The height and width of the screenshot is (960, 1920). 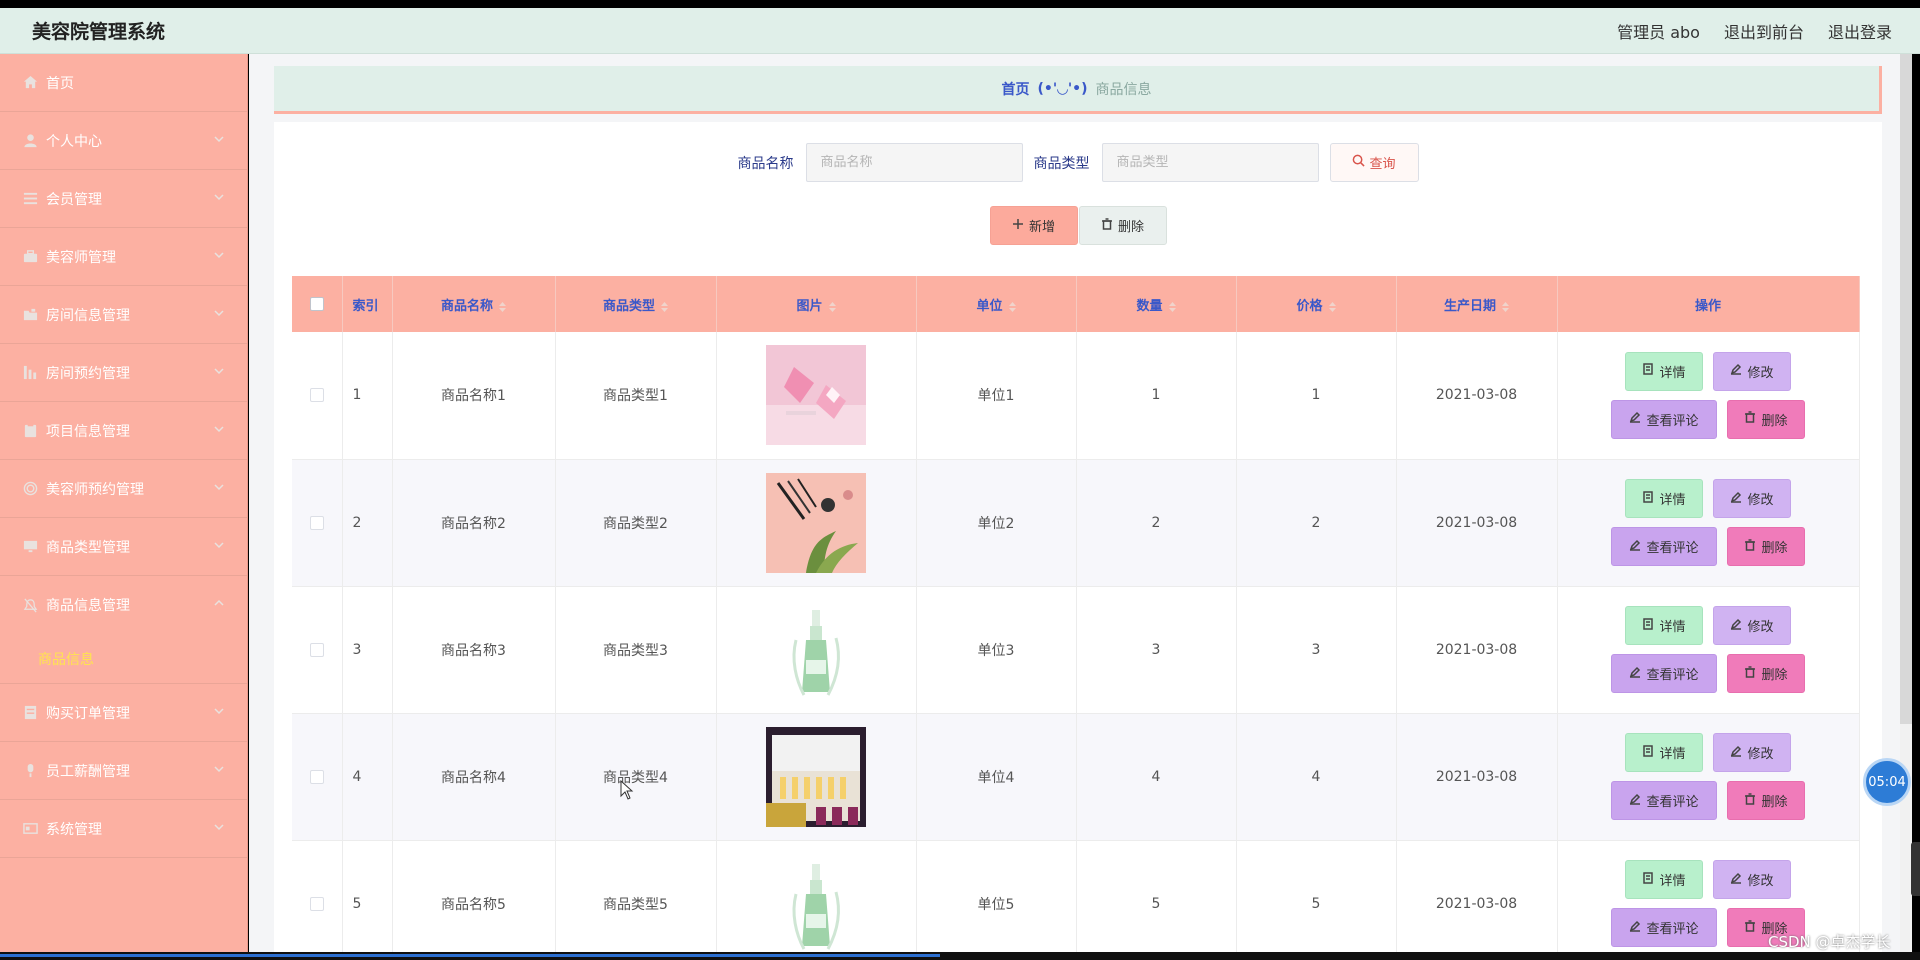 What do you see at coordinates (1156, 777) in the screenshot?
I see `cell-qty: 4` at bounding box center [1156, 777].